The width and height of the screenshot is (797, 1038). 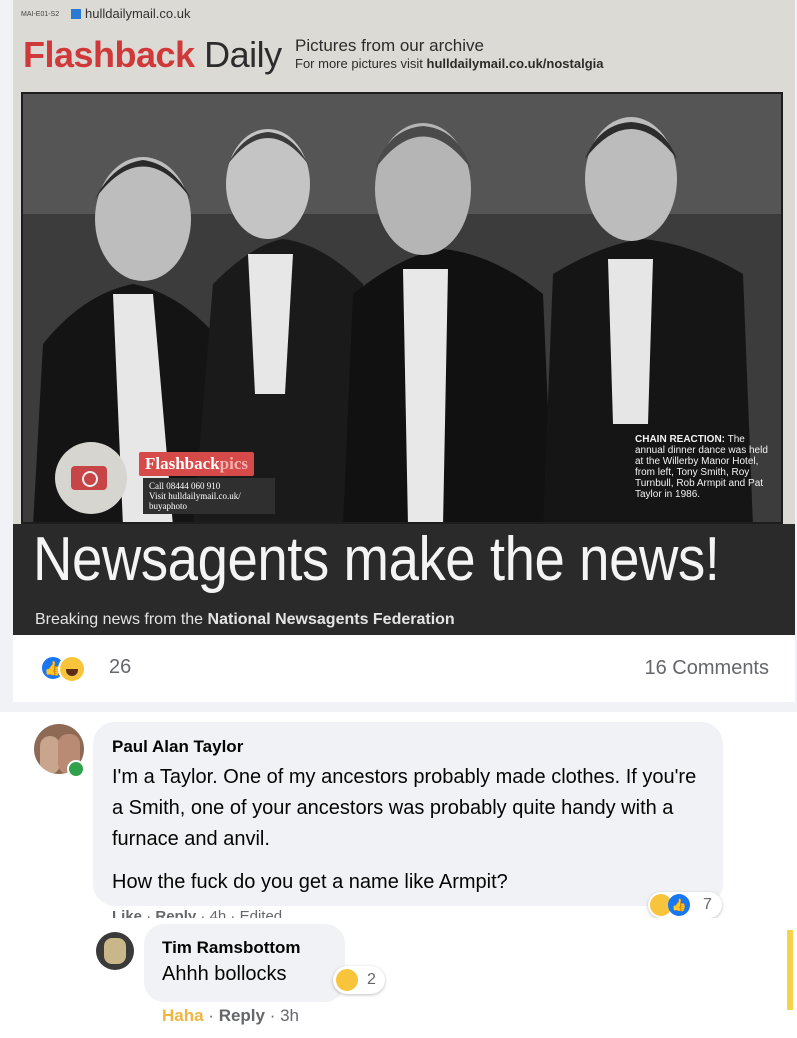 What do you see at coordinates (76, 14) in the screenshot?
I see `site-icon` at bounding box center [76, 14].